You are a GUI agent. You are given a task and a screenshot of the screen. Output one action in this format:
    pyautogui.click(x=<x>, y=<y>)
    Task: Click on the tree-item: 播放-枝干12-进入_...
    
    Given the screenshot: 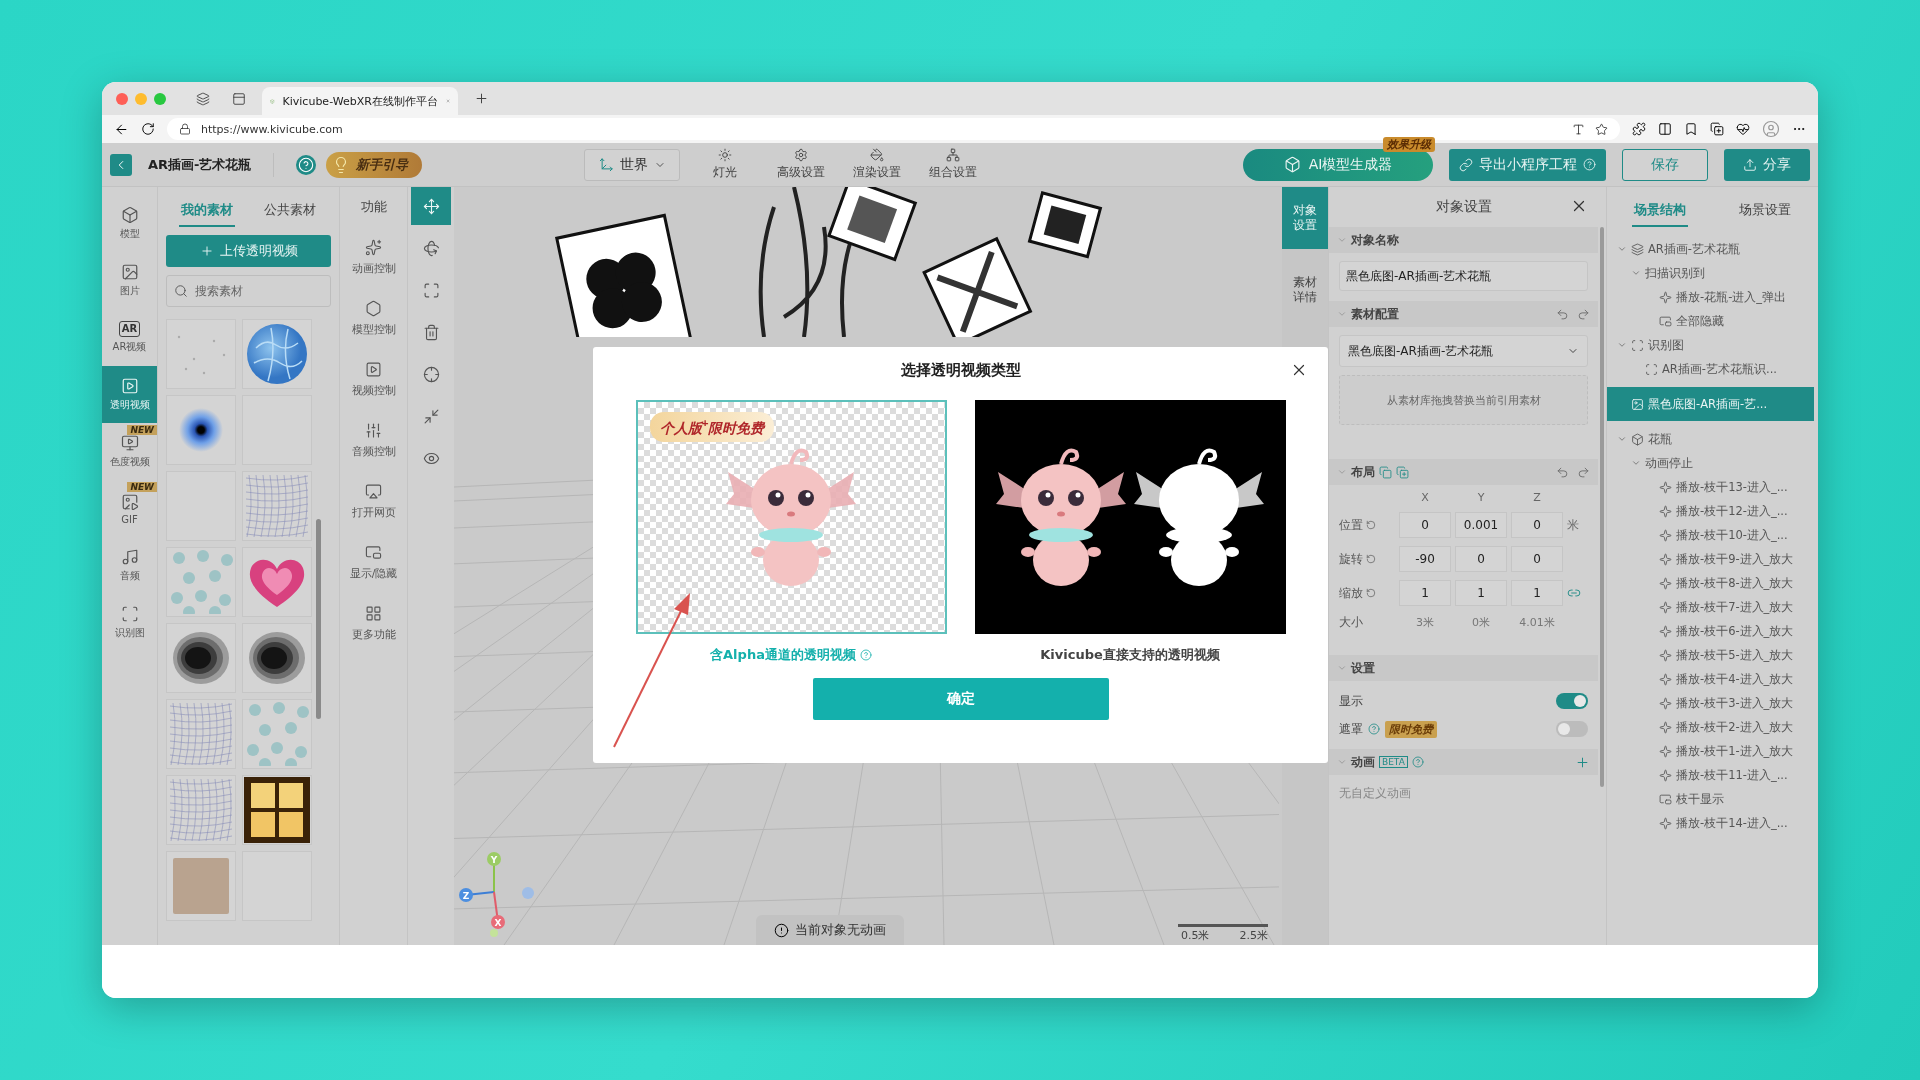 What is the action you would take?
    pyautogui.click(x=1712, y=511)
    